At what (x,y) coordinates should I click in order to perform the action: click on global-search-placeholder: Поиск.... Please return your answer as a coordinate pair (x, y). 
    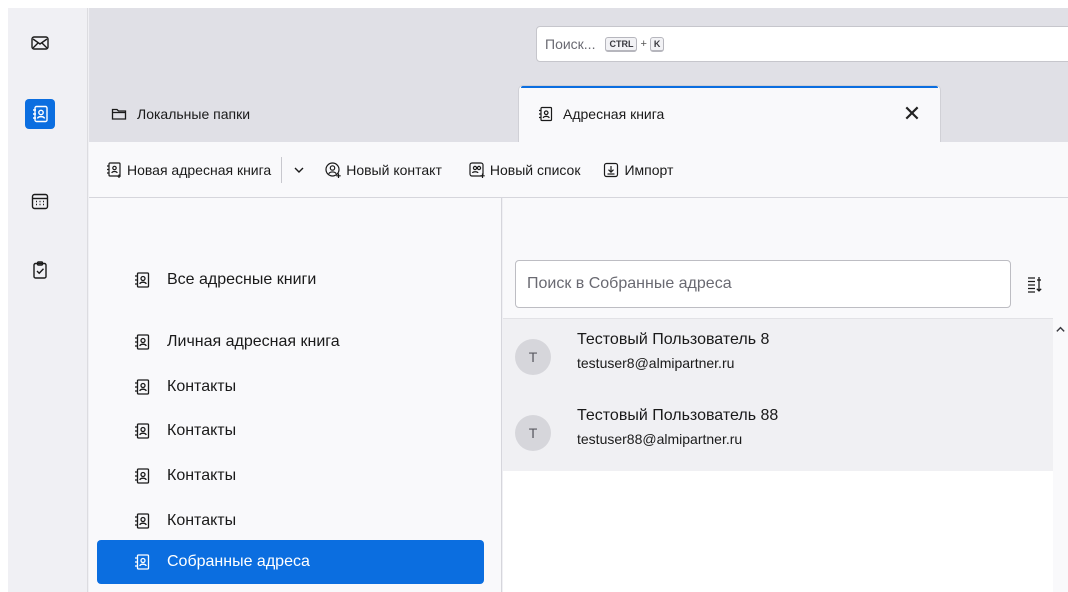
    Looking at the image, I should click on (570, 44).